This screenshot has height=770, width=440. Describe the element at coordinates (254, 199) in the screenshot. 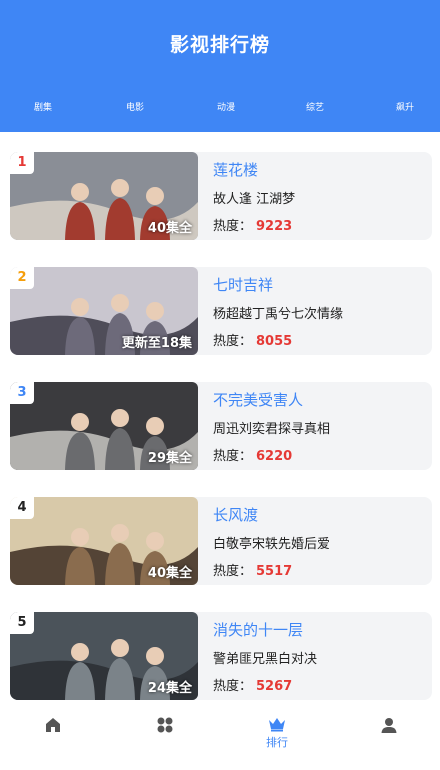

I see `show-description: 故人逢 江湖梦` at that location.